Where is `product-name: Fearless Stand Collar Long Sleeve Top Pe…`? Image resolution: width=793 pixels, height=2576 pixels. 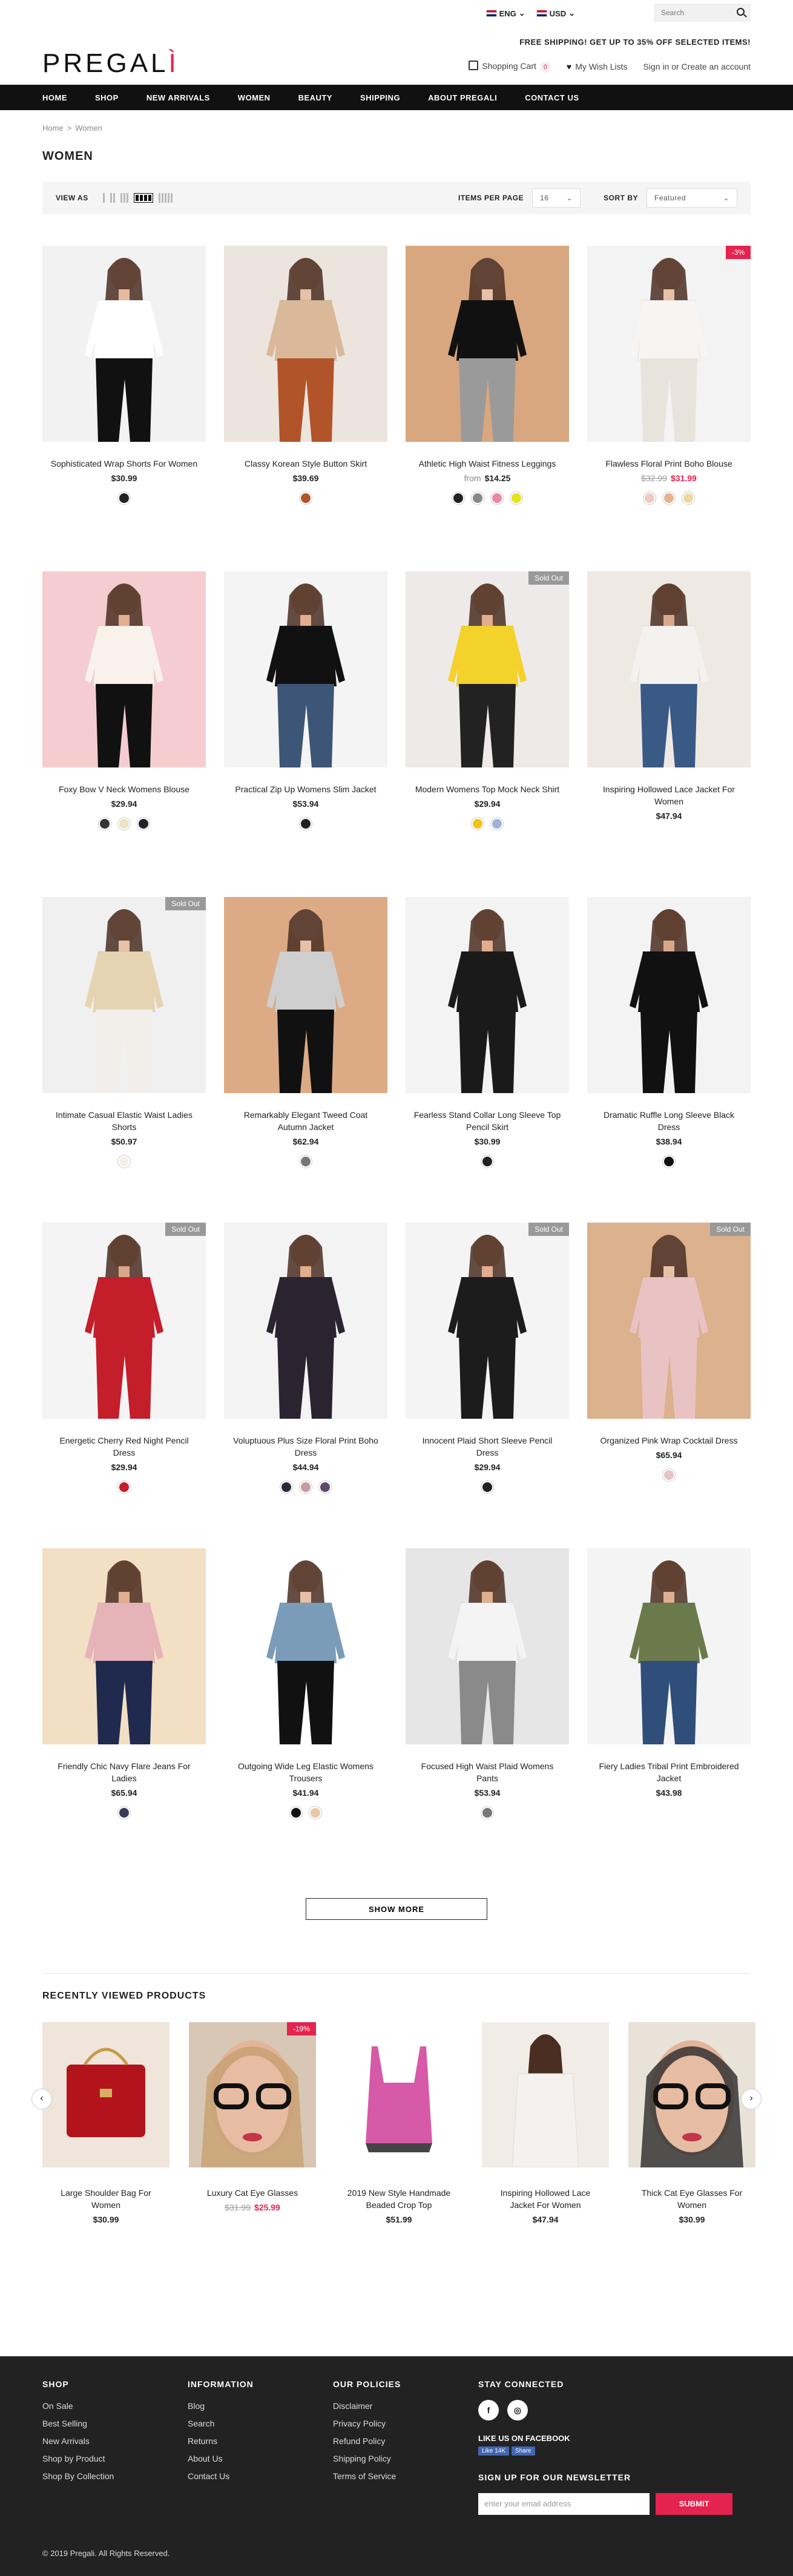
product-name: Fearless Stand Collar Long Sleeve Top Pe… is located at coordinates (487, 1121).